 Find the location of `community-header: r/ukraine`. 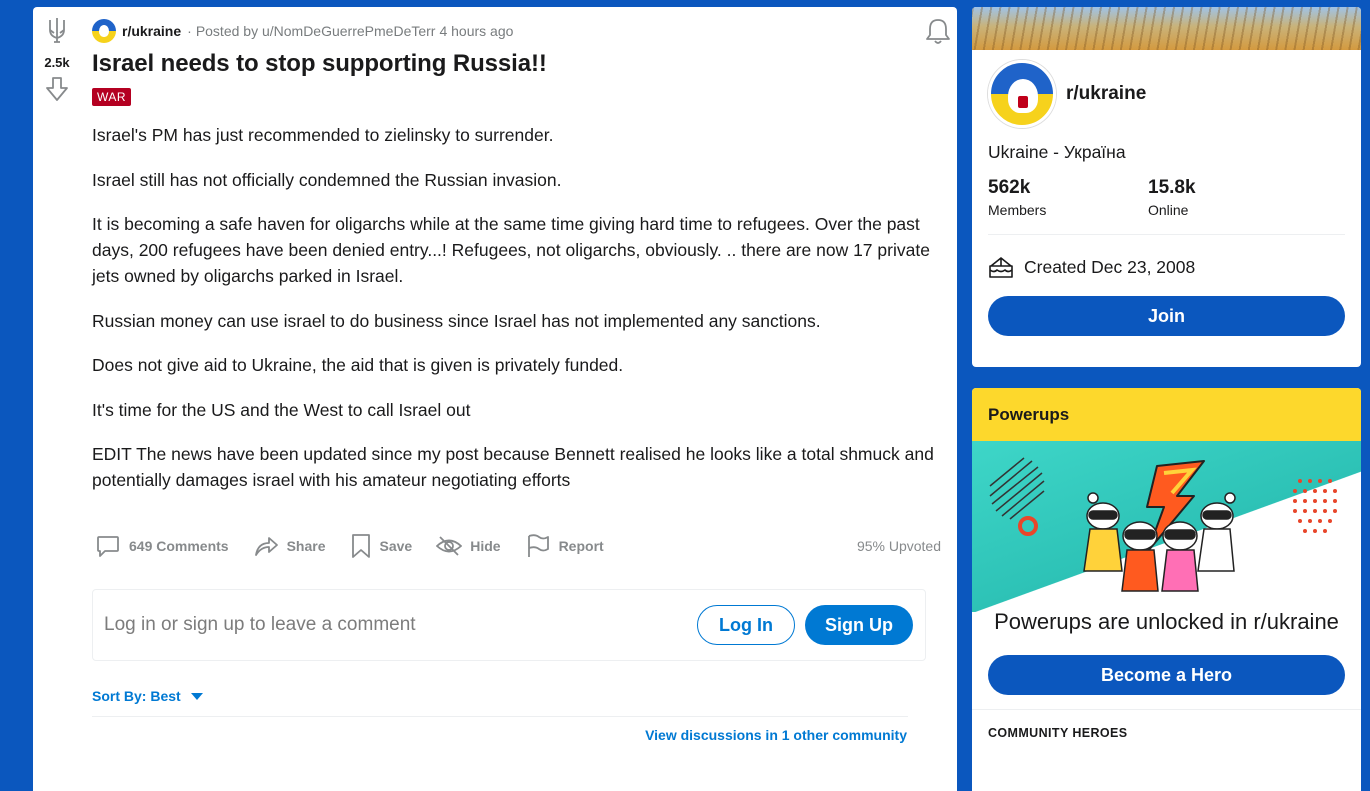

community-header: r/ukraine is located at coordinates (1166, 89).